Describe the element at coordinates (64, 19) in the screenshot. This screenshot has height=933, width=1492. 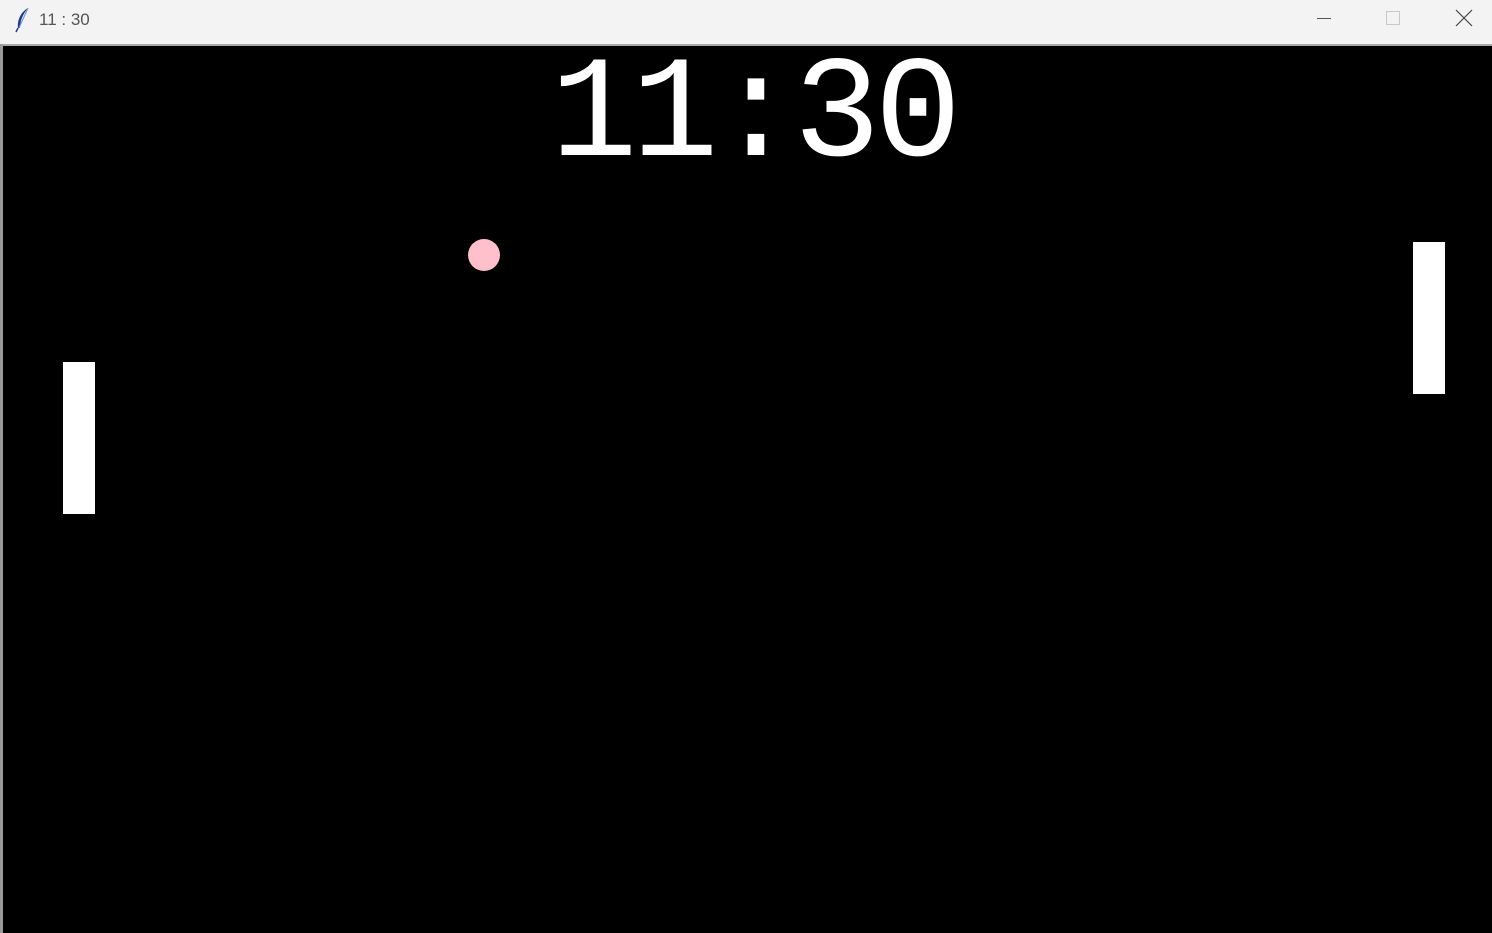
I see `window-title: 11 : 30` at that location.